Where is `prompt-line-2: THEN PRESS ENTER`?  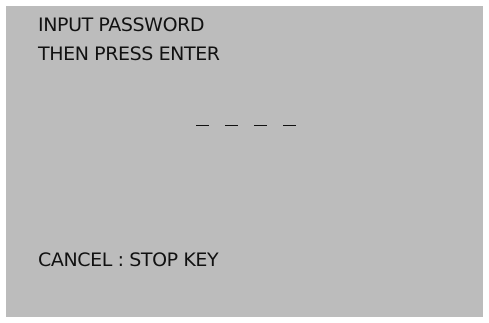
prompt-line-2: THEN PRESS ENTER is located at coordinates (129, 54).